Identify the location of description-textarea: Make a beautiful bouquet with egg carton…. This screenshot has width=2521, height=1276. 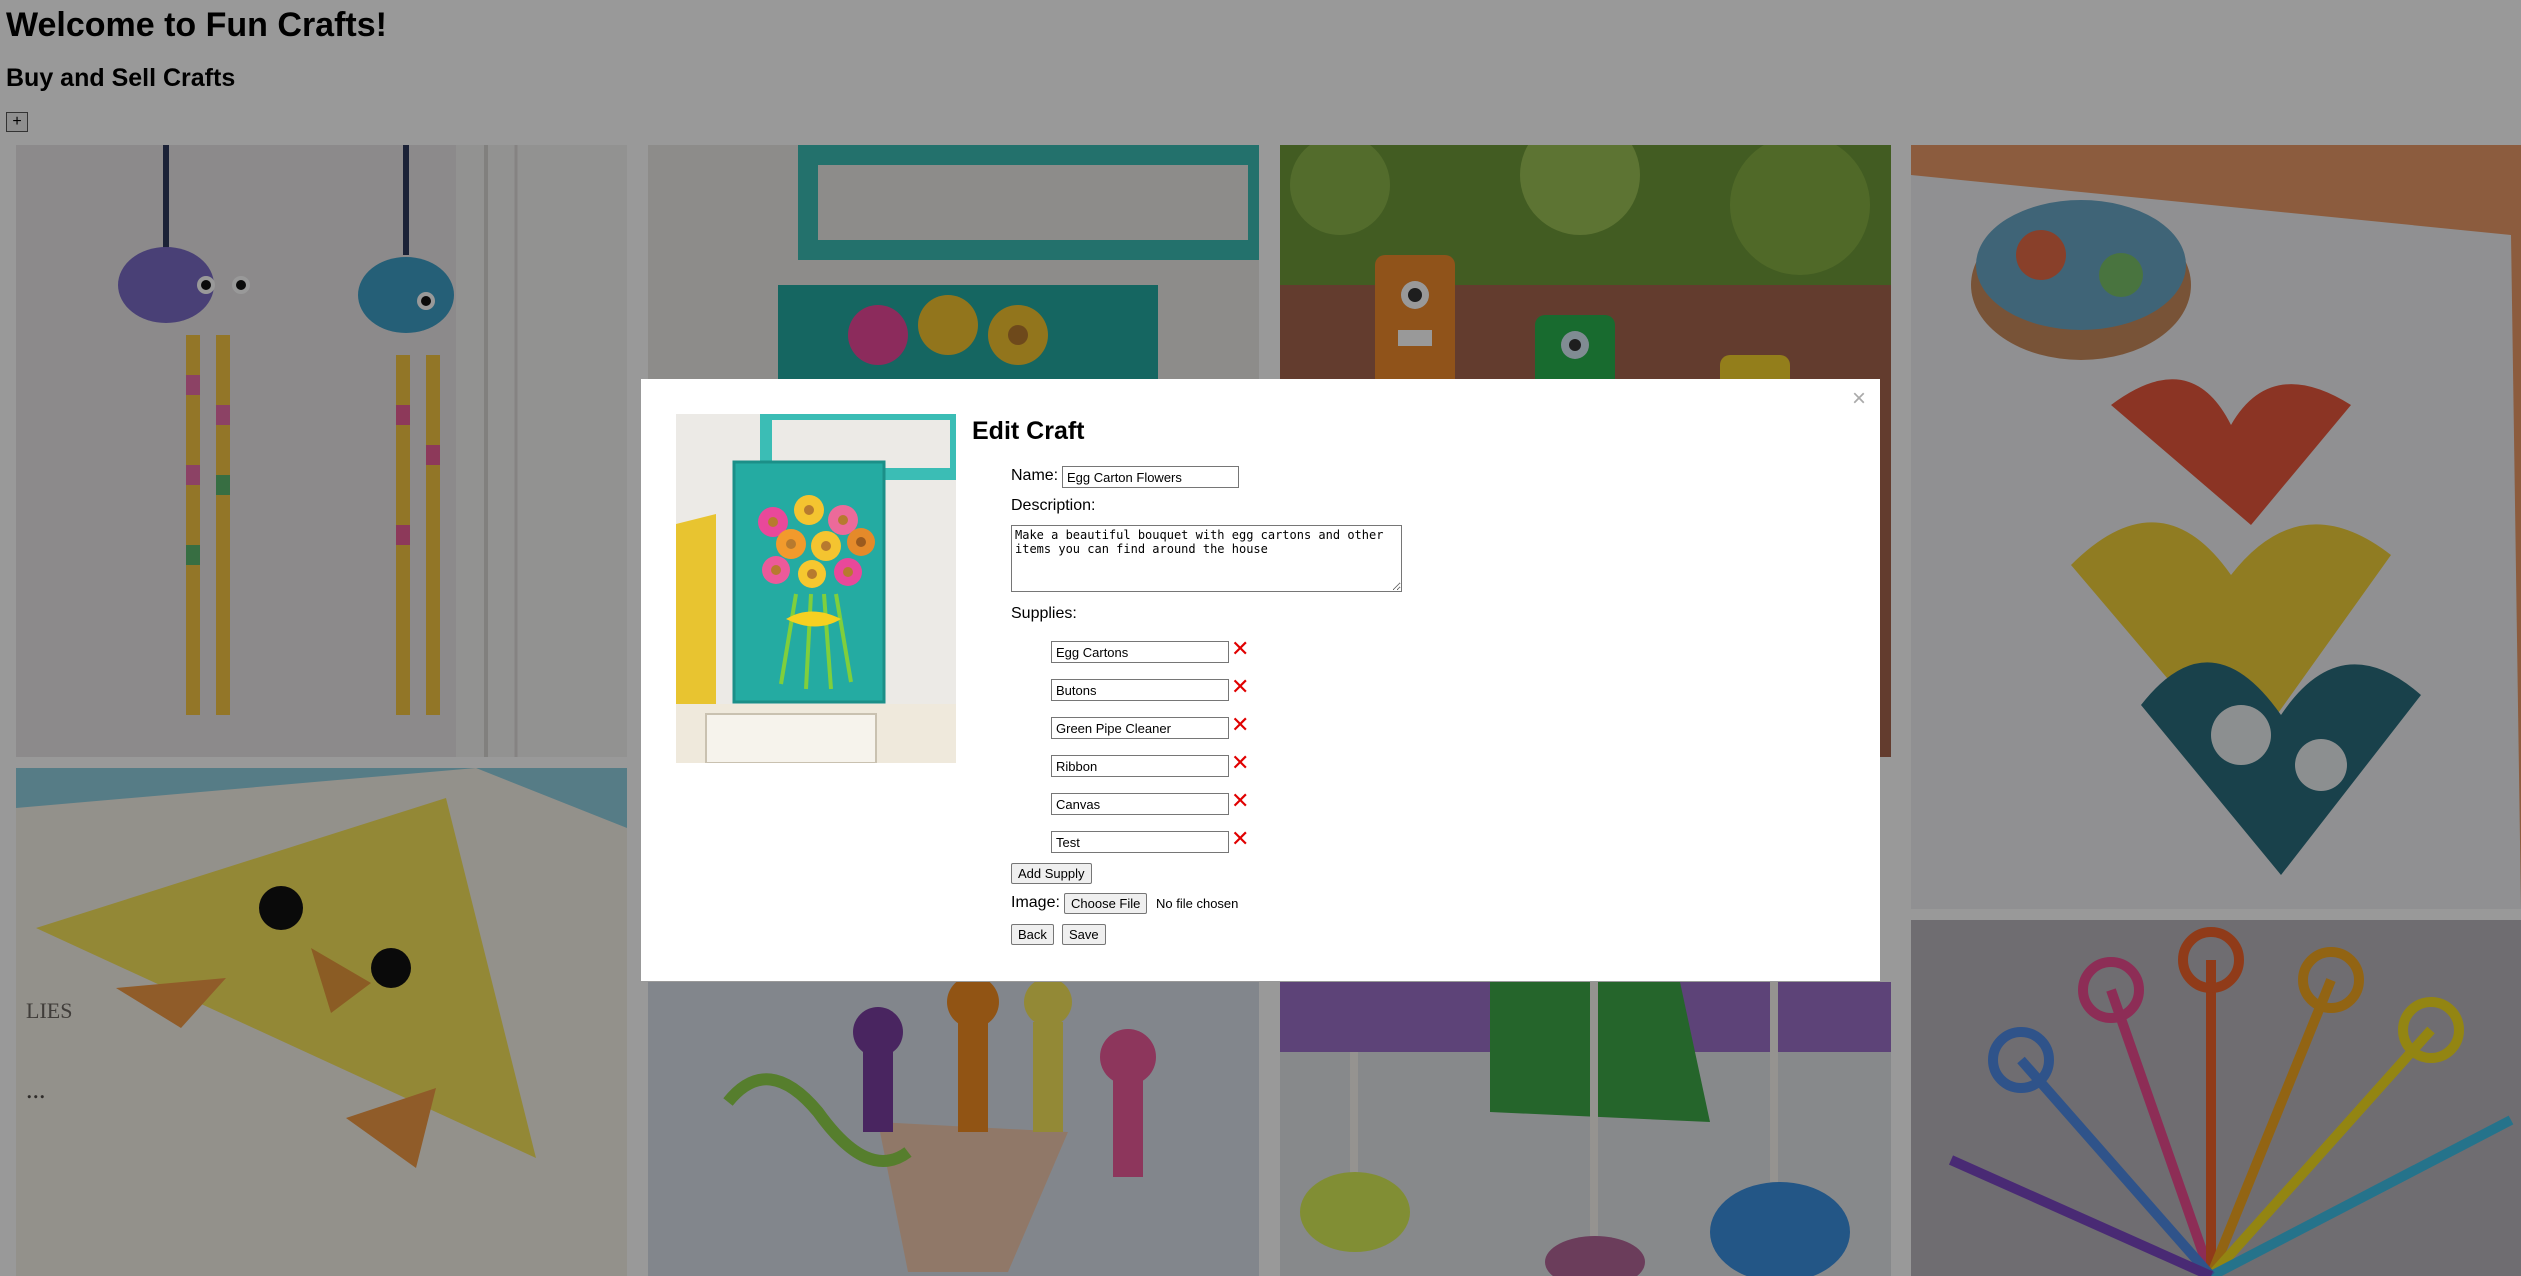
(1206, 558).